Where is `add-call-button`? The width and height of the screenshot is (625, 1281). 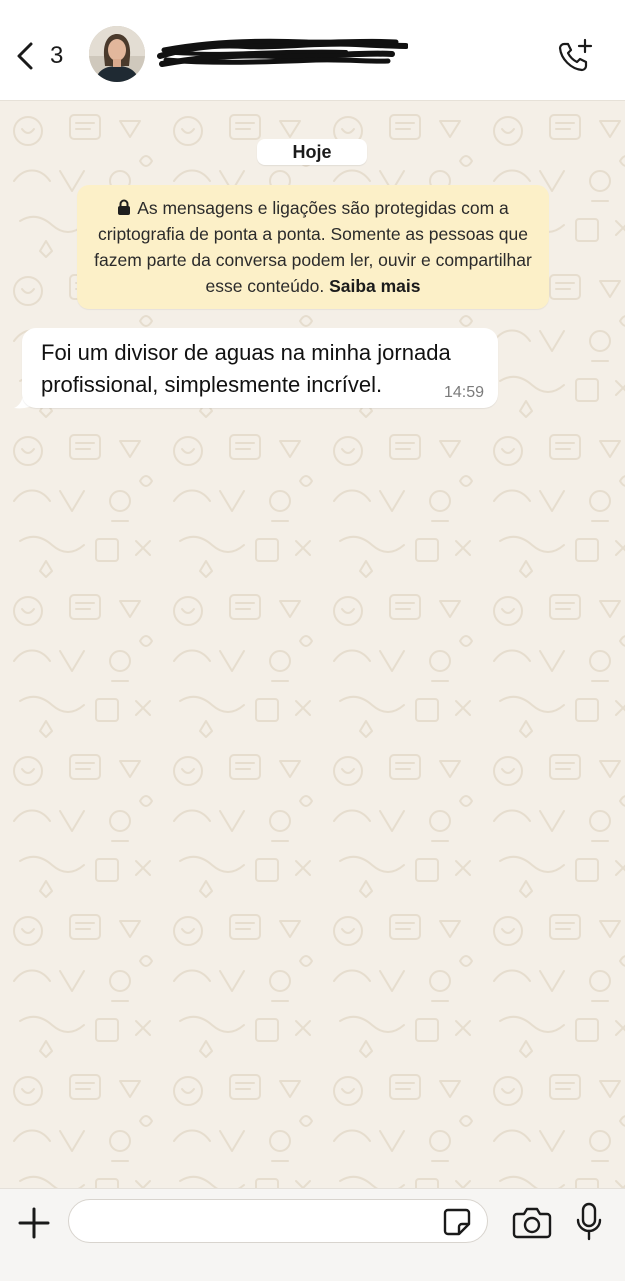 add-call-button is located at coordinates (575, 56).